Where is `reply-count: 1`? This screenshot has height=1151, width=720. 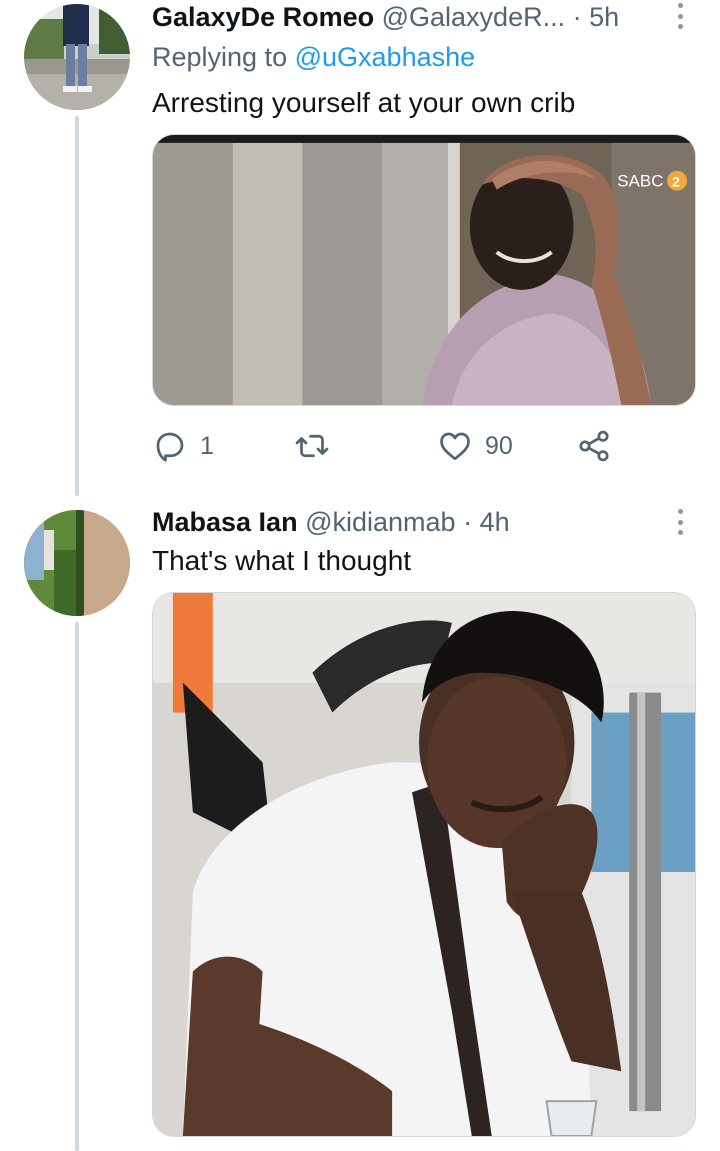
reply-count: 1 is located at coordinates (207, 445).